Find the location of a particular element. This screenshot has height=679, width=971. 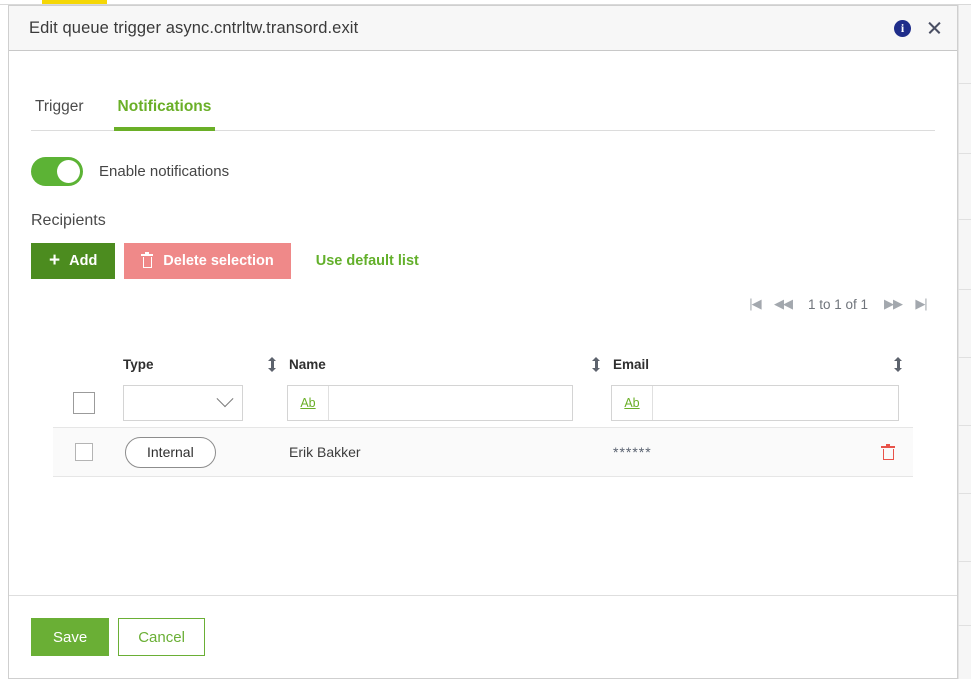

sort-icon-name is located at coordinates (596, 364).